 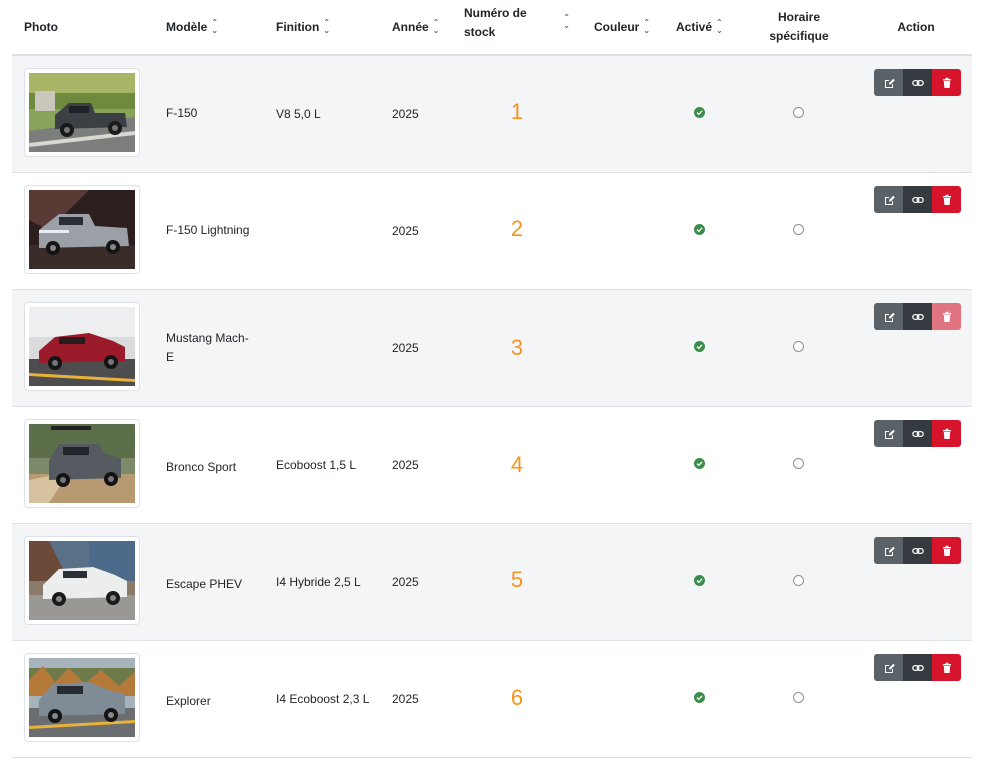 I want to click on table-row: Mustang Mach-E 2025 3, so click(x=492, y=348).